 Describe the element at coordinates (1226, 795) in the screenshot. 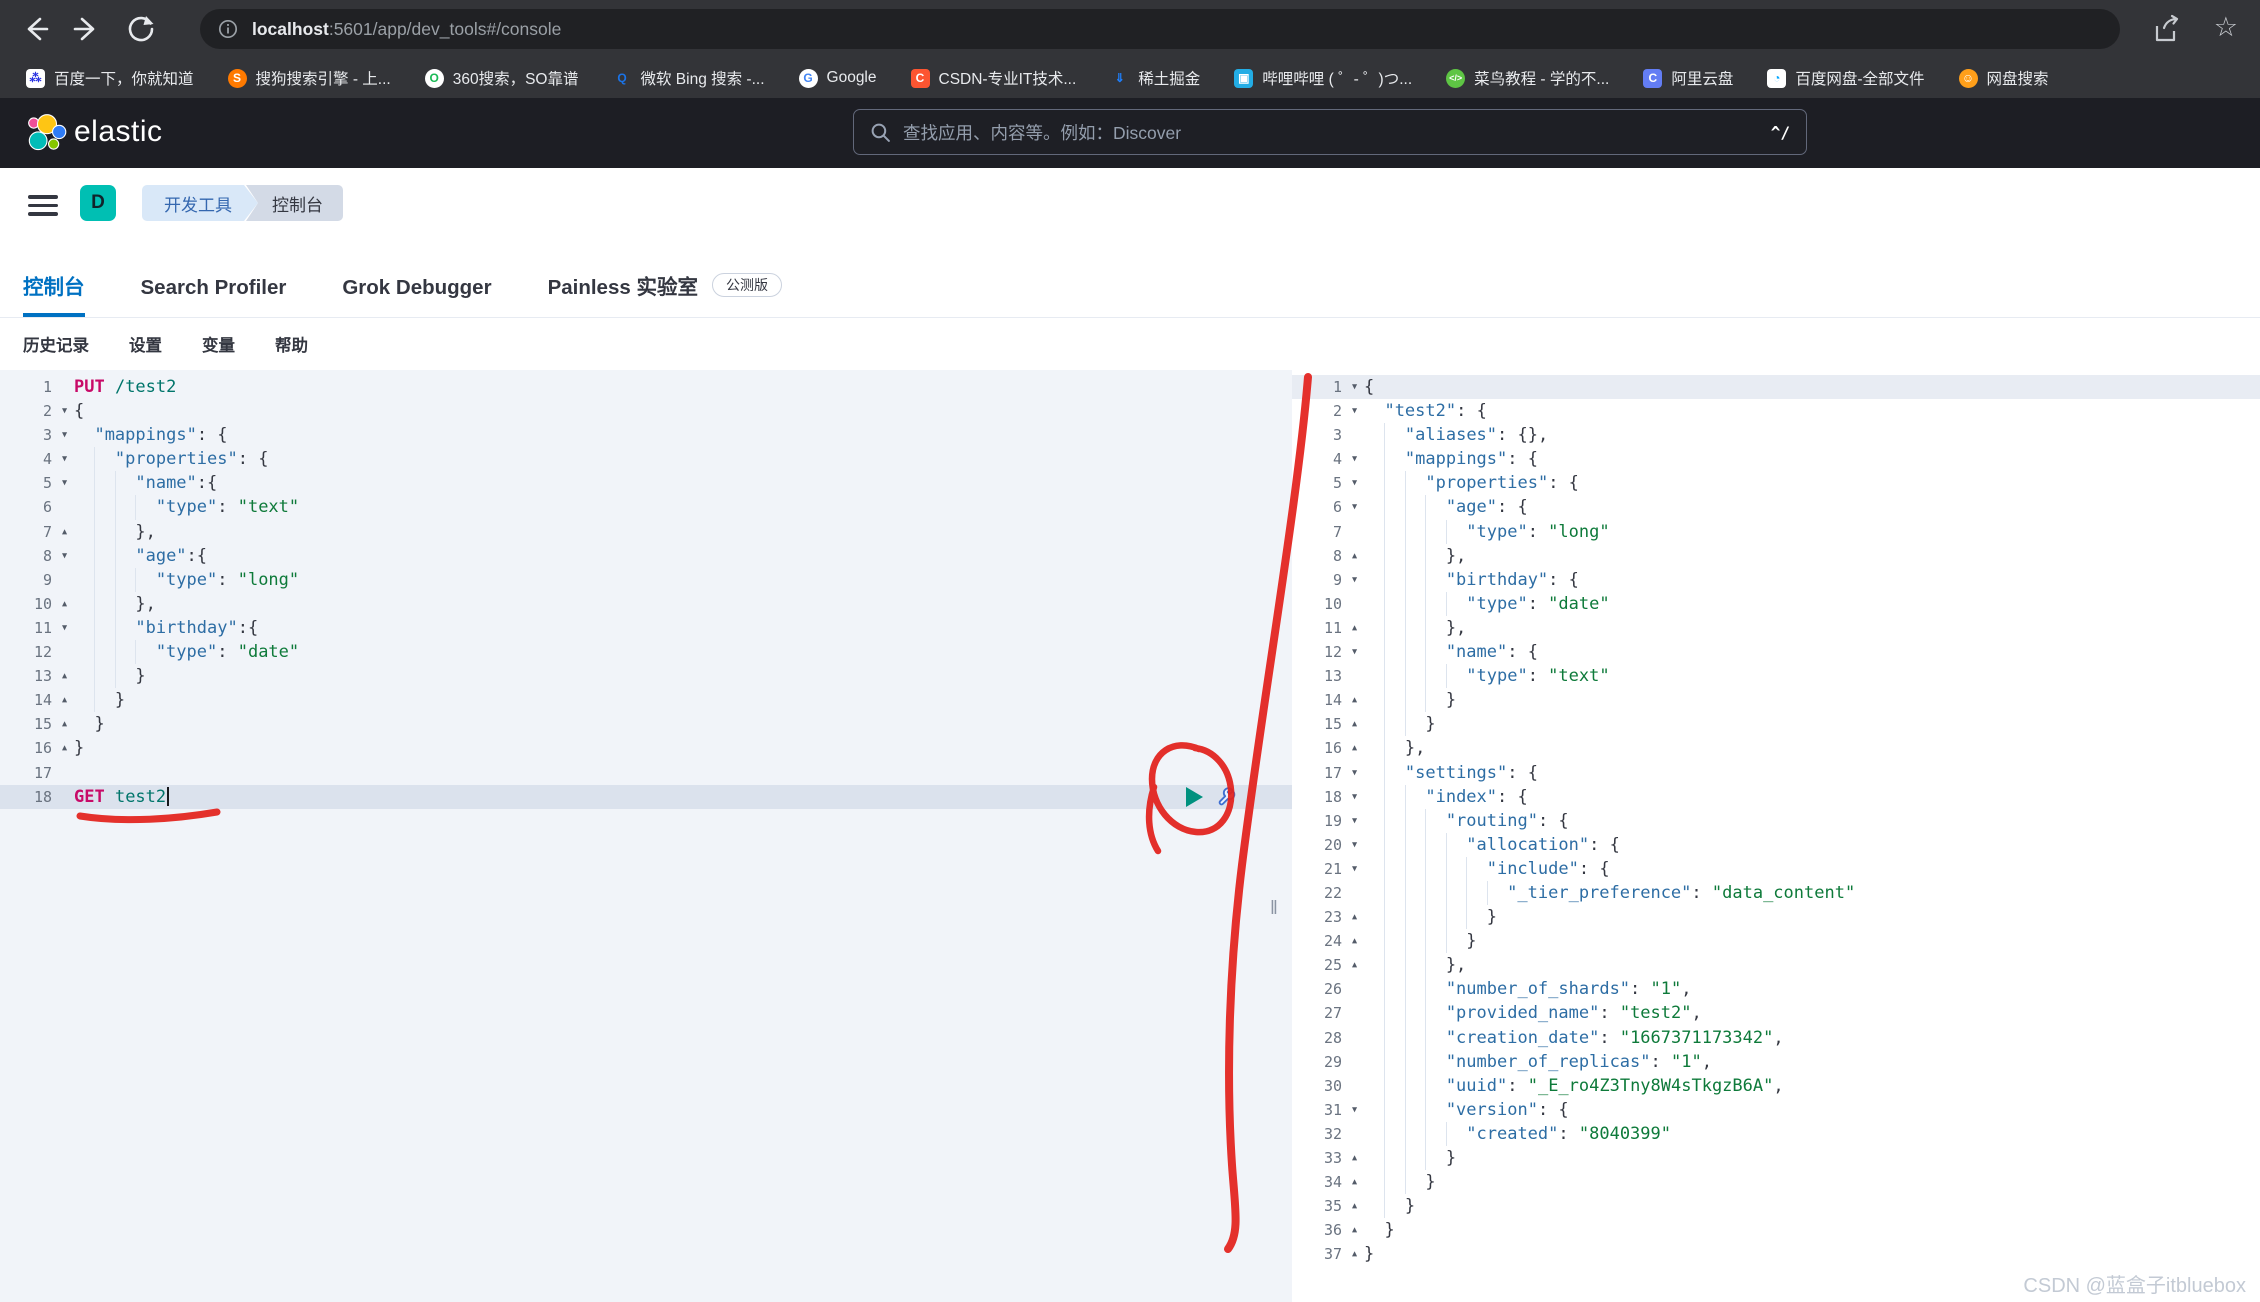

I see `request-options-wrench-icon` at that location.